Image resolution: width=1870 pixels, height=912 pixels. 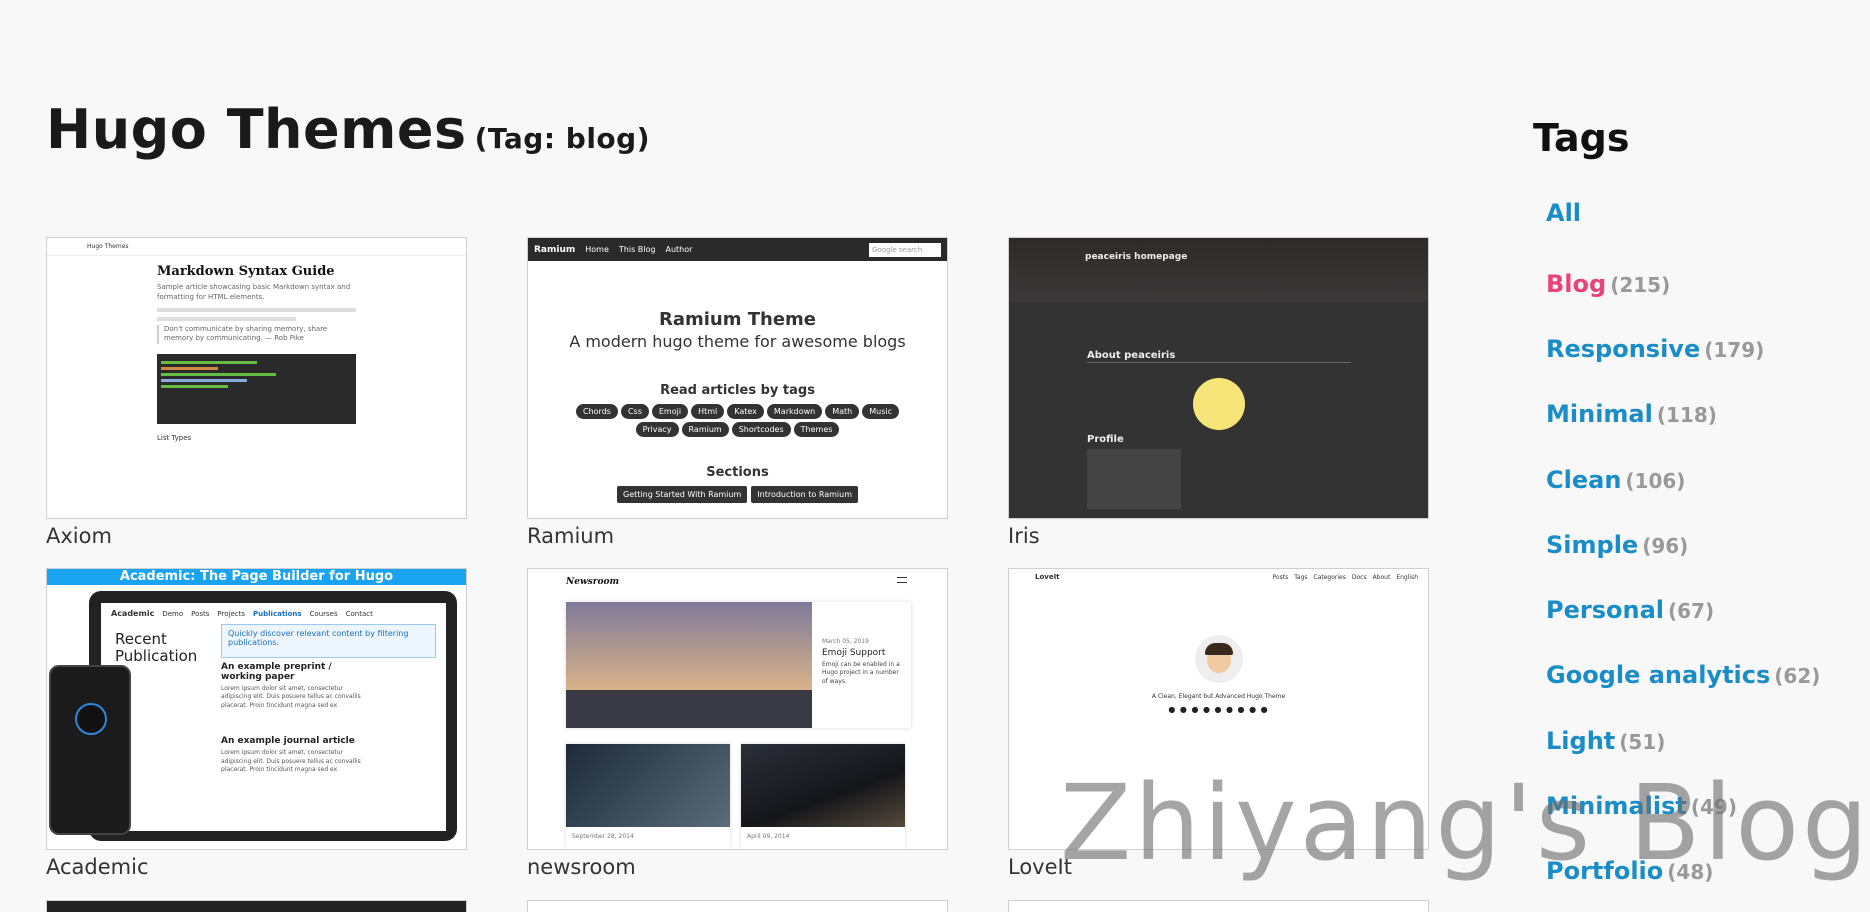 What do you see at coordinates (1381, 577) in the screenshot?
I see `thumb-nav-item: About` at bounding box center [1381, 577].